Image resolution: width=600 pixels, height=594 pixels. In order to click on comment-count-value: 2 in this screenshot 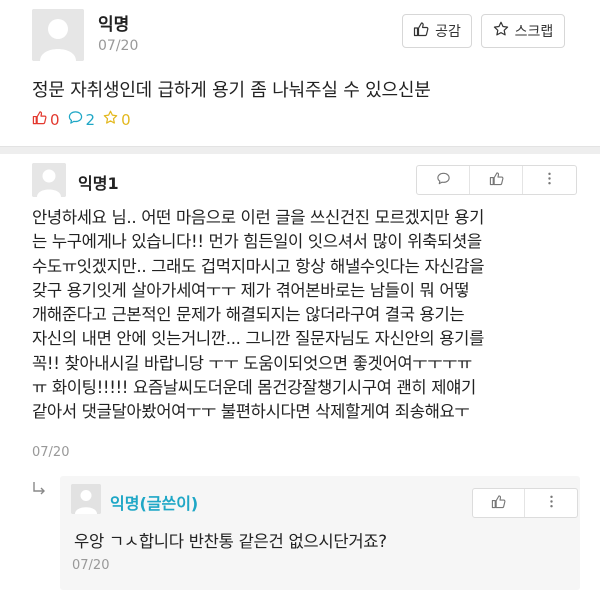, I will do `click(90, 119)`.